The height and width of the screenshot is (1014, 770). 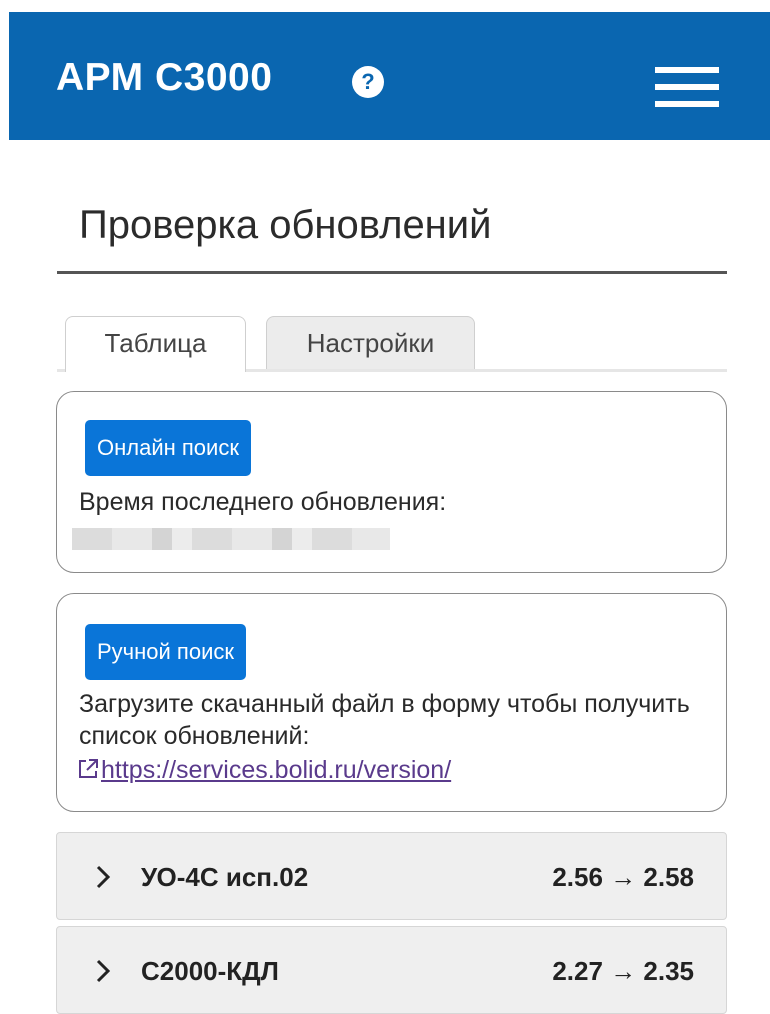 I want to click on top-bar: АРМ С3000 ?, so click(x=389, y=76).